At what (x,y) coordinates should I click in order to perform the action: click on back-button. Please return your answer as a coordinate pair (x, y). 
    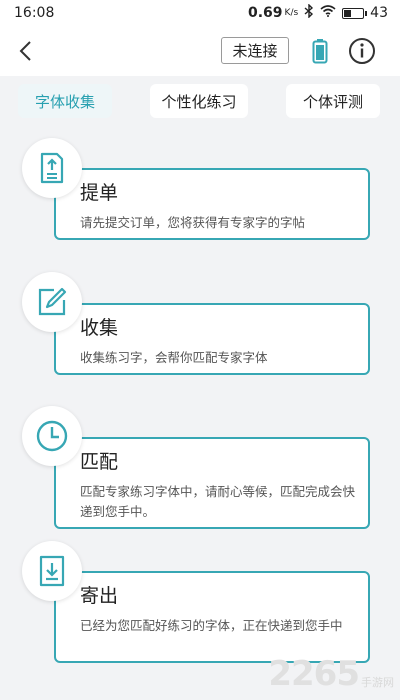
    Looking at the image, I should click on (25, 51).